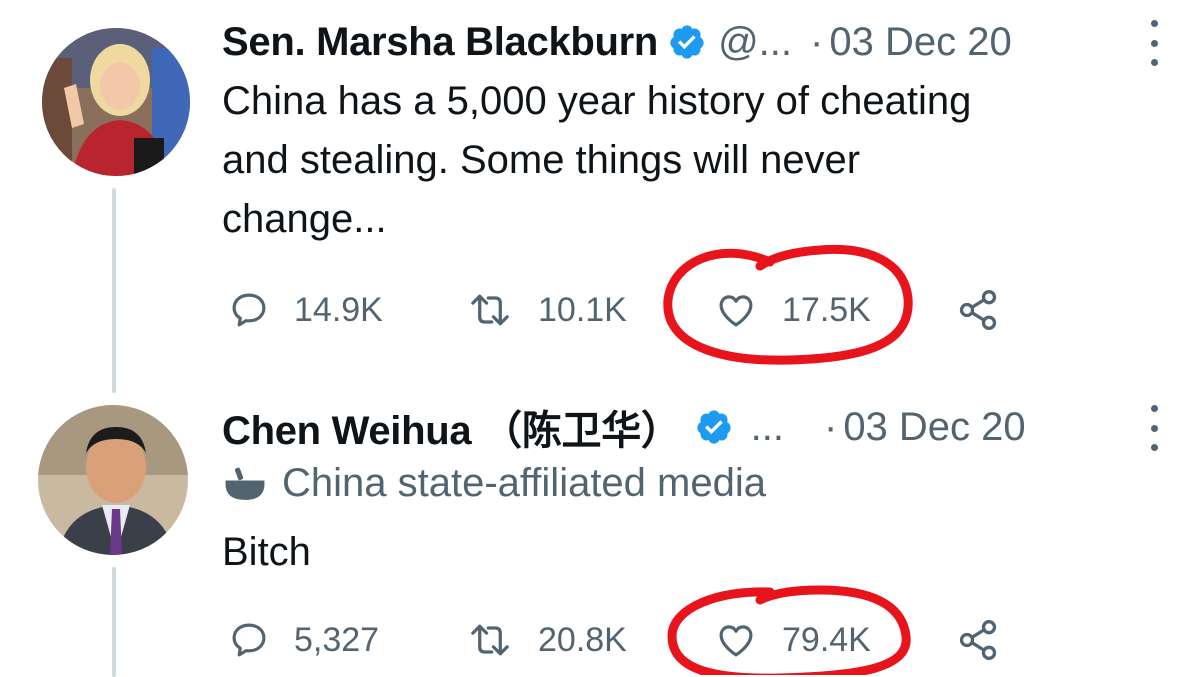  I want to click on tweet-actions: 5,327 20.8K 79.4K, so click(632, 640).